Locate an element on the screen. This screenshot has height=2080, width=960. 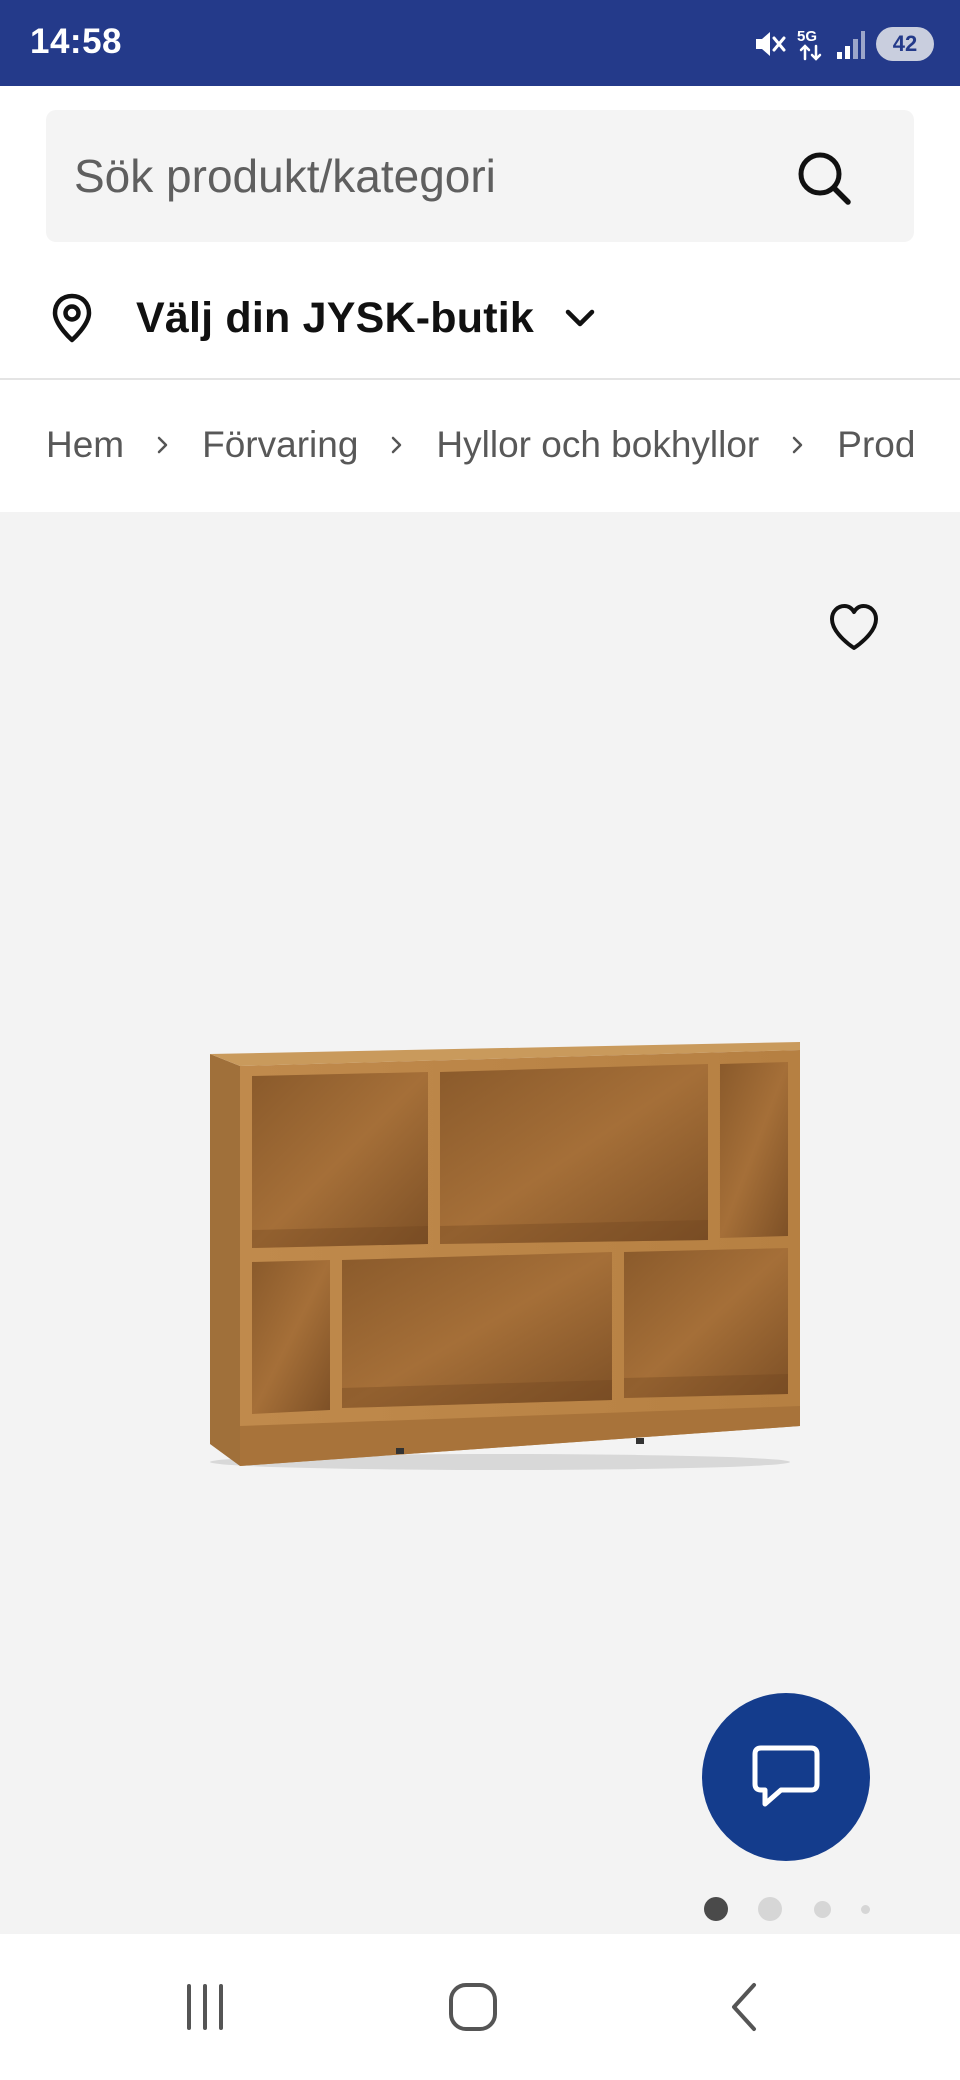
home-icon is located at coordinates (473, 2007).